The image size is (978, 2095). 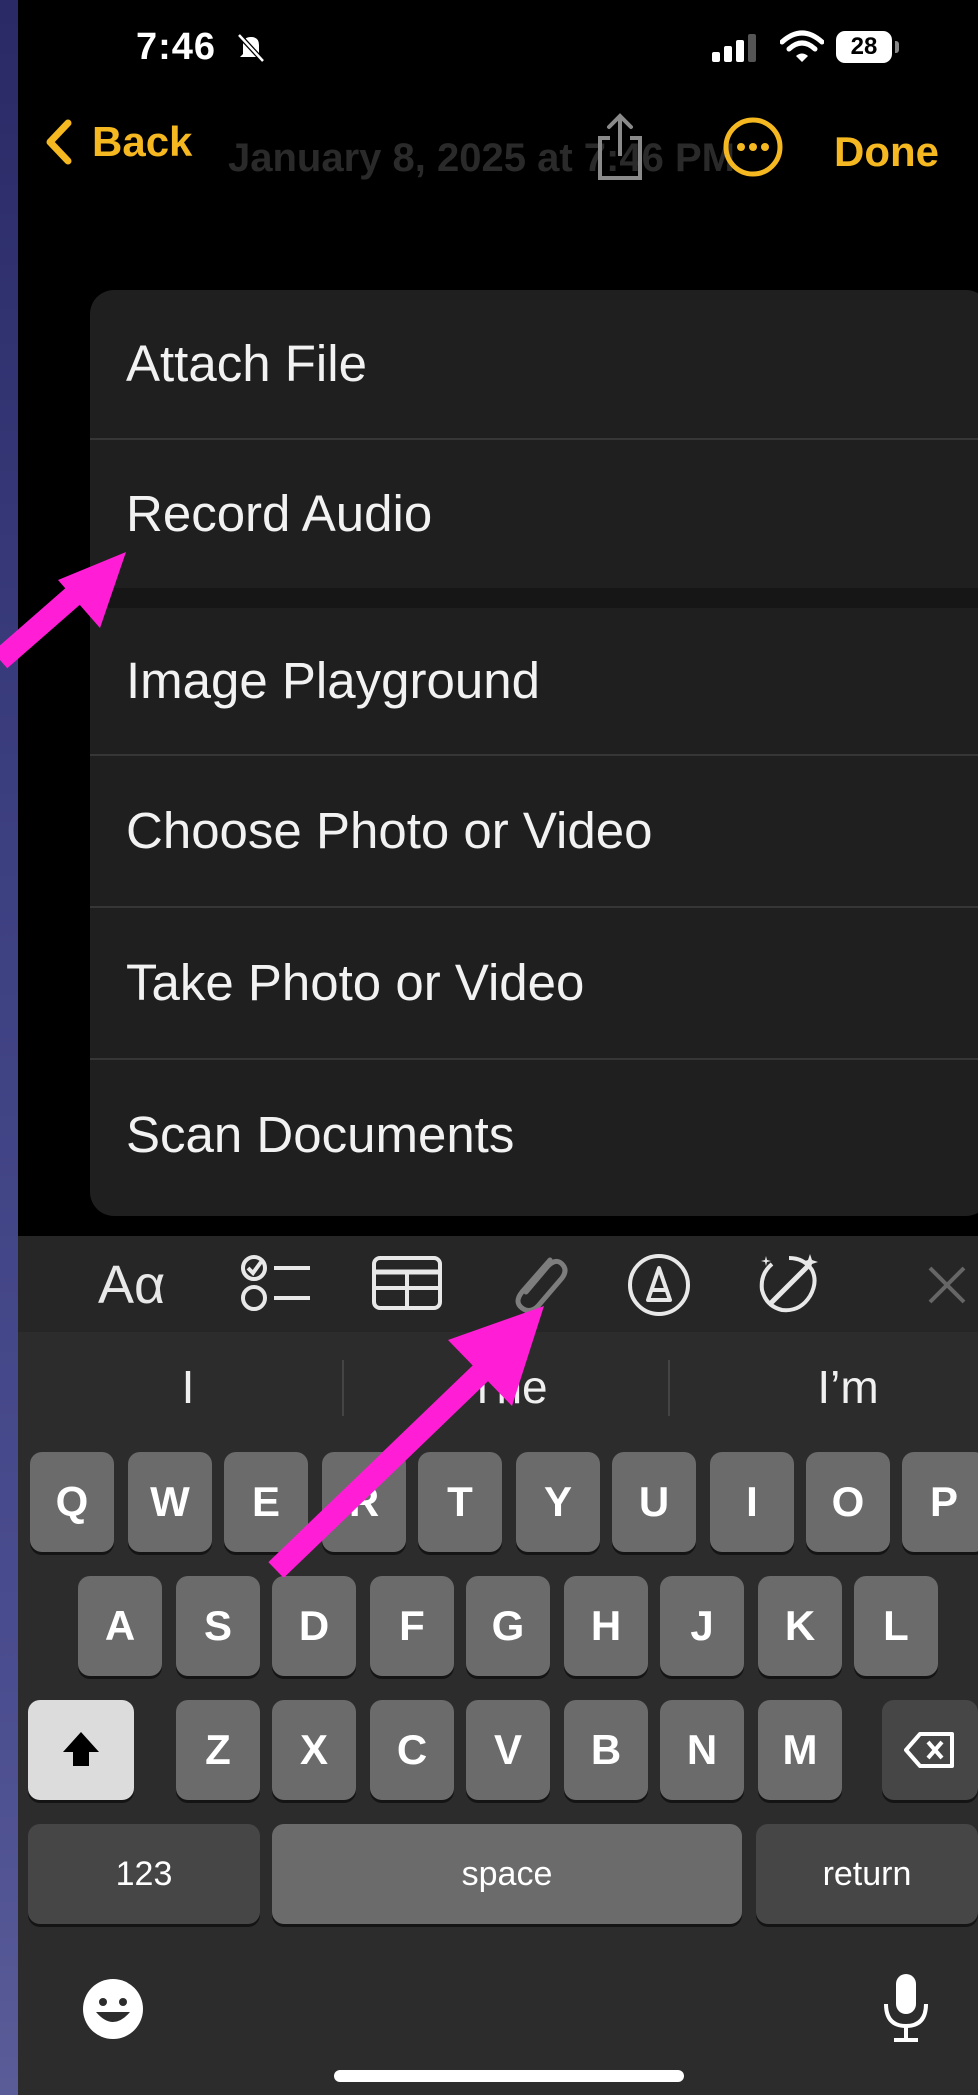 I want to click on key-e: E, so click(x=266, y=1502).